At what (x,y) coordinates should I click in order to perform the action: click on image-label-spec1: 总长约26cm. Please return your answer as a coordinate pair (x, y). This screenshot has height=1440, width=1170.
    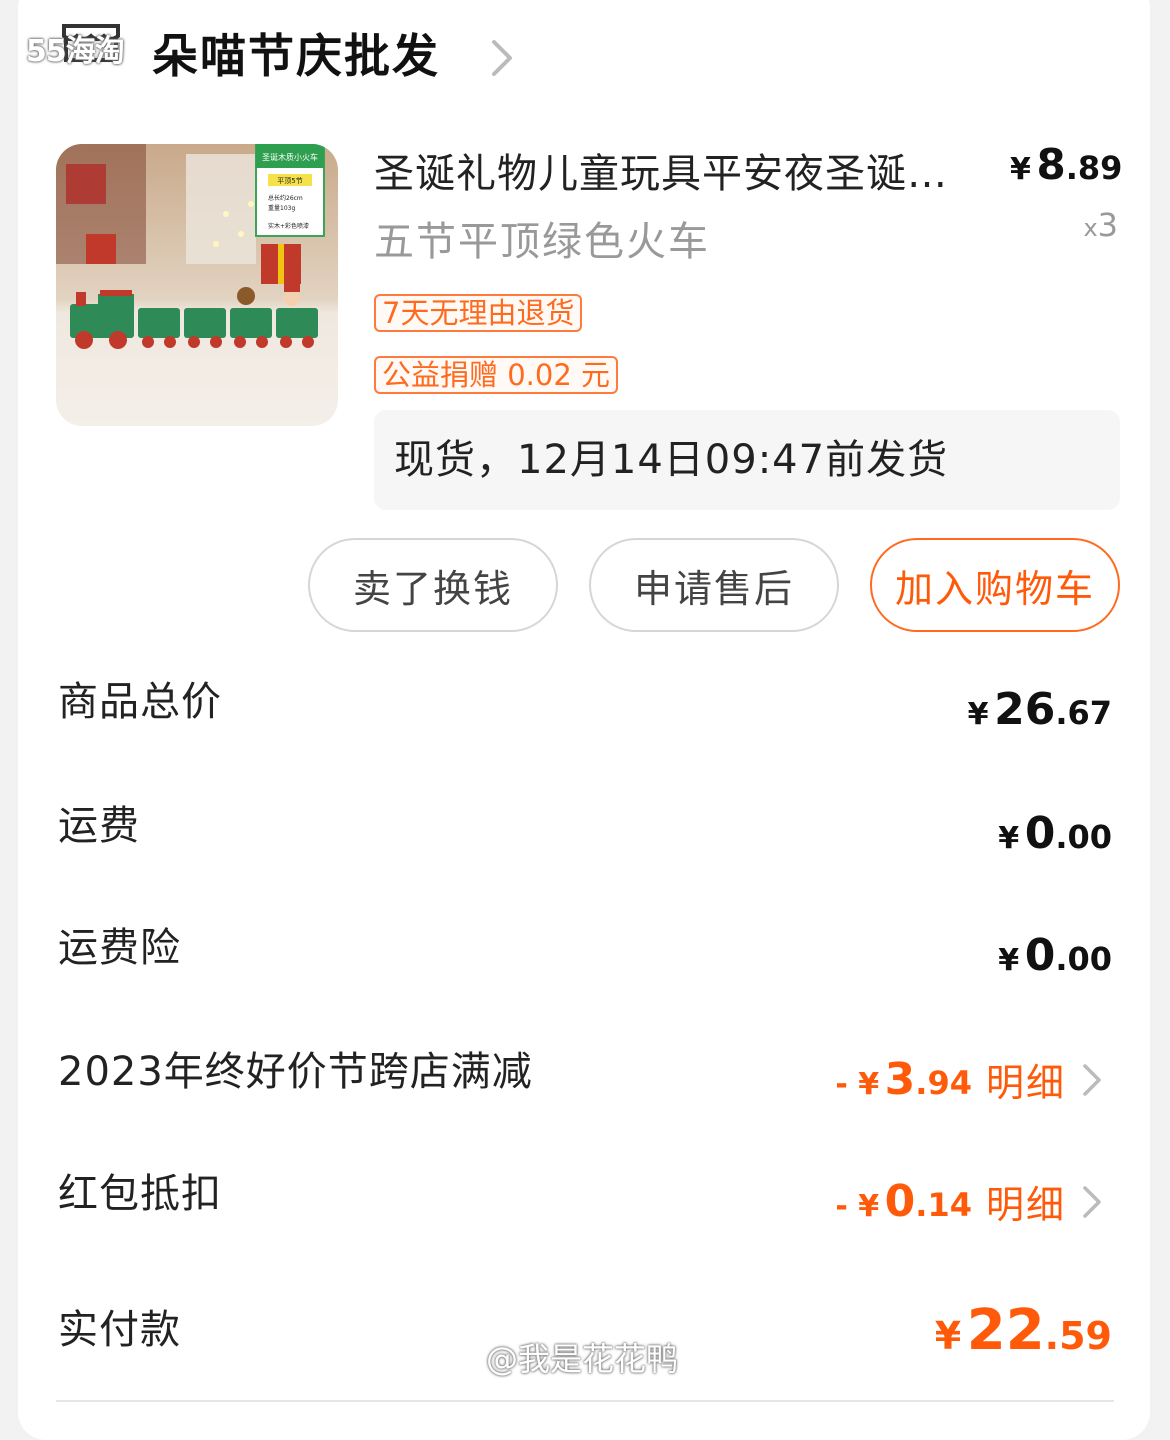
    Looking at the image, I should click on (285, 198).